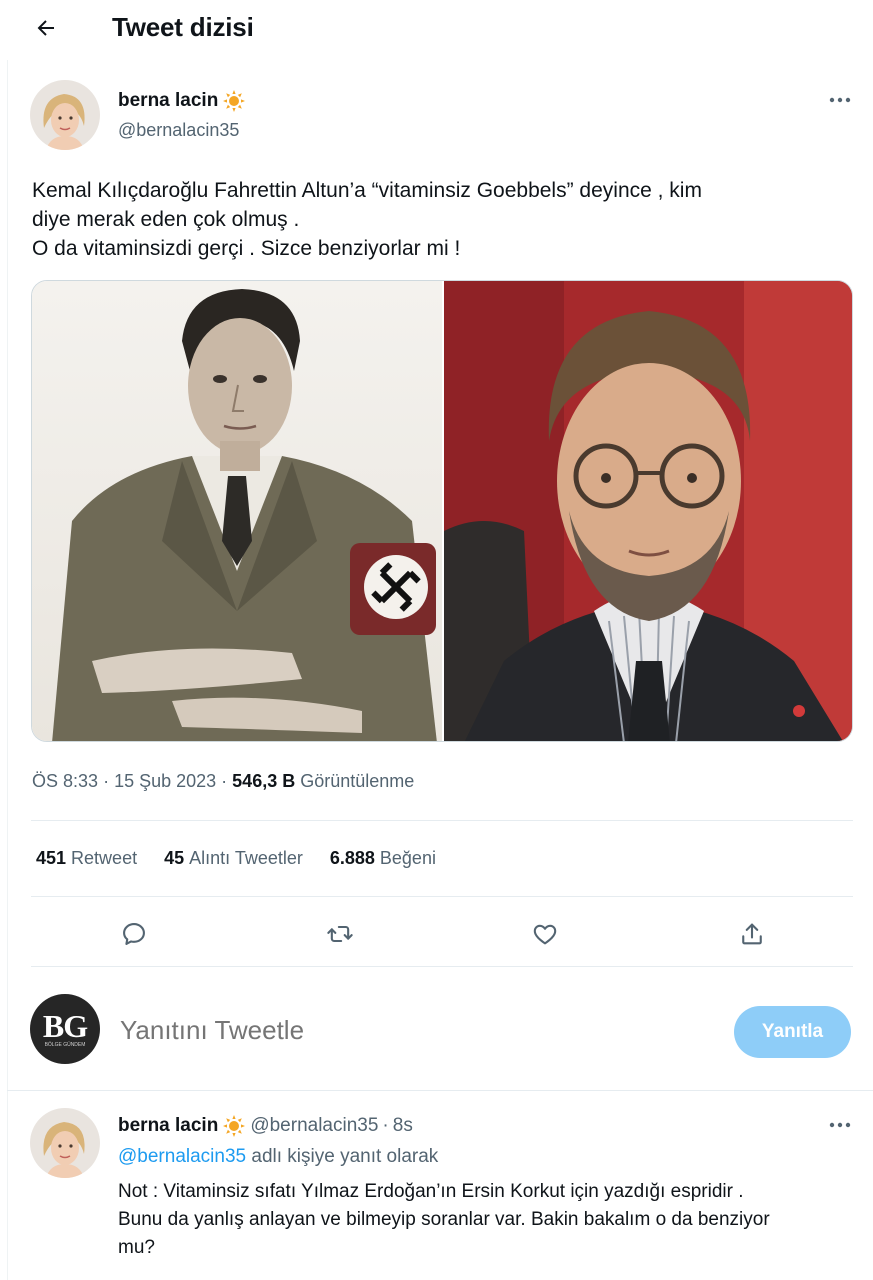 This screenshot has height=1280, width=873. I want to click on like-button, so click(545, 934).